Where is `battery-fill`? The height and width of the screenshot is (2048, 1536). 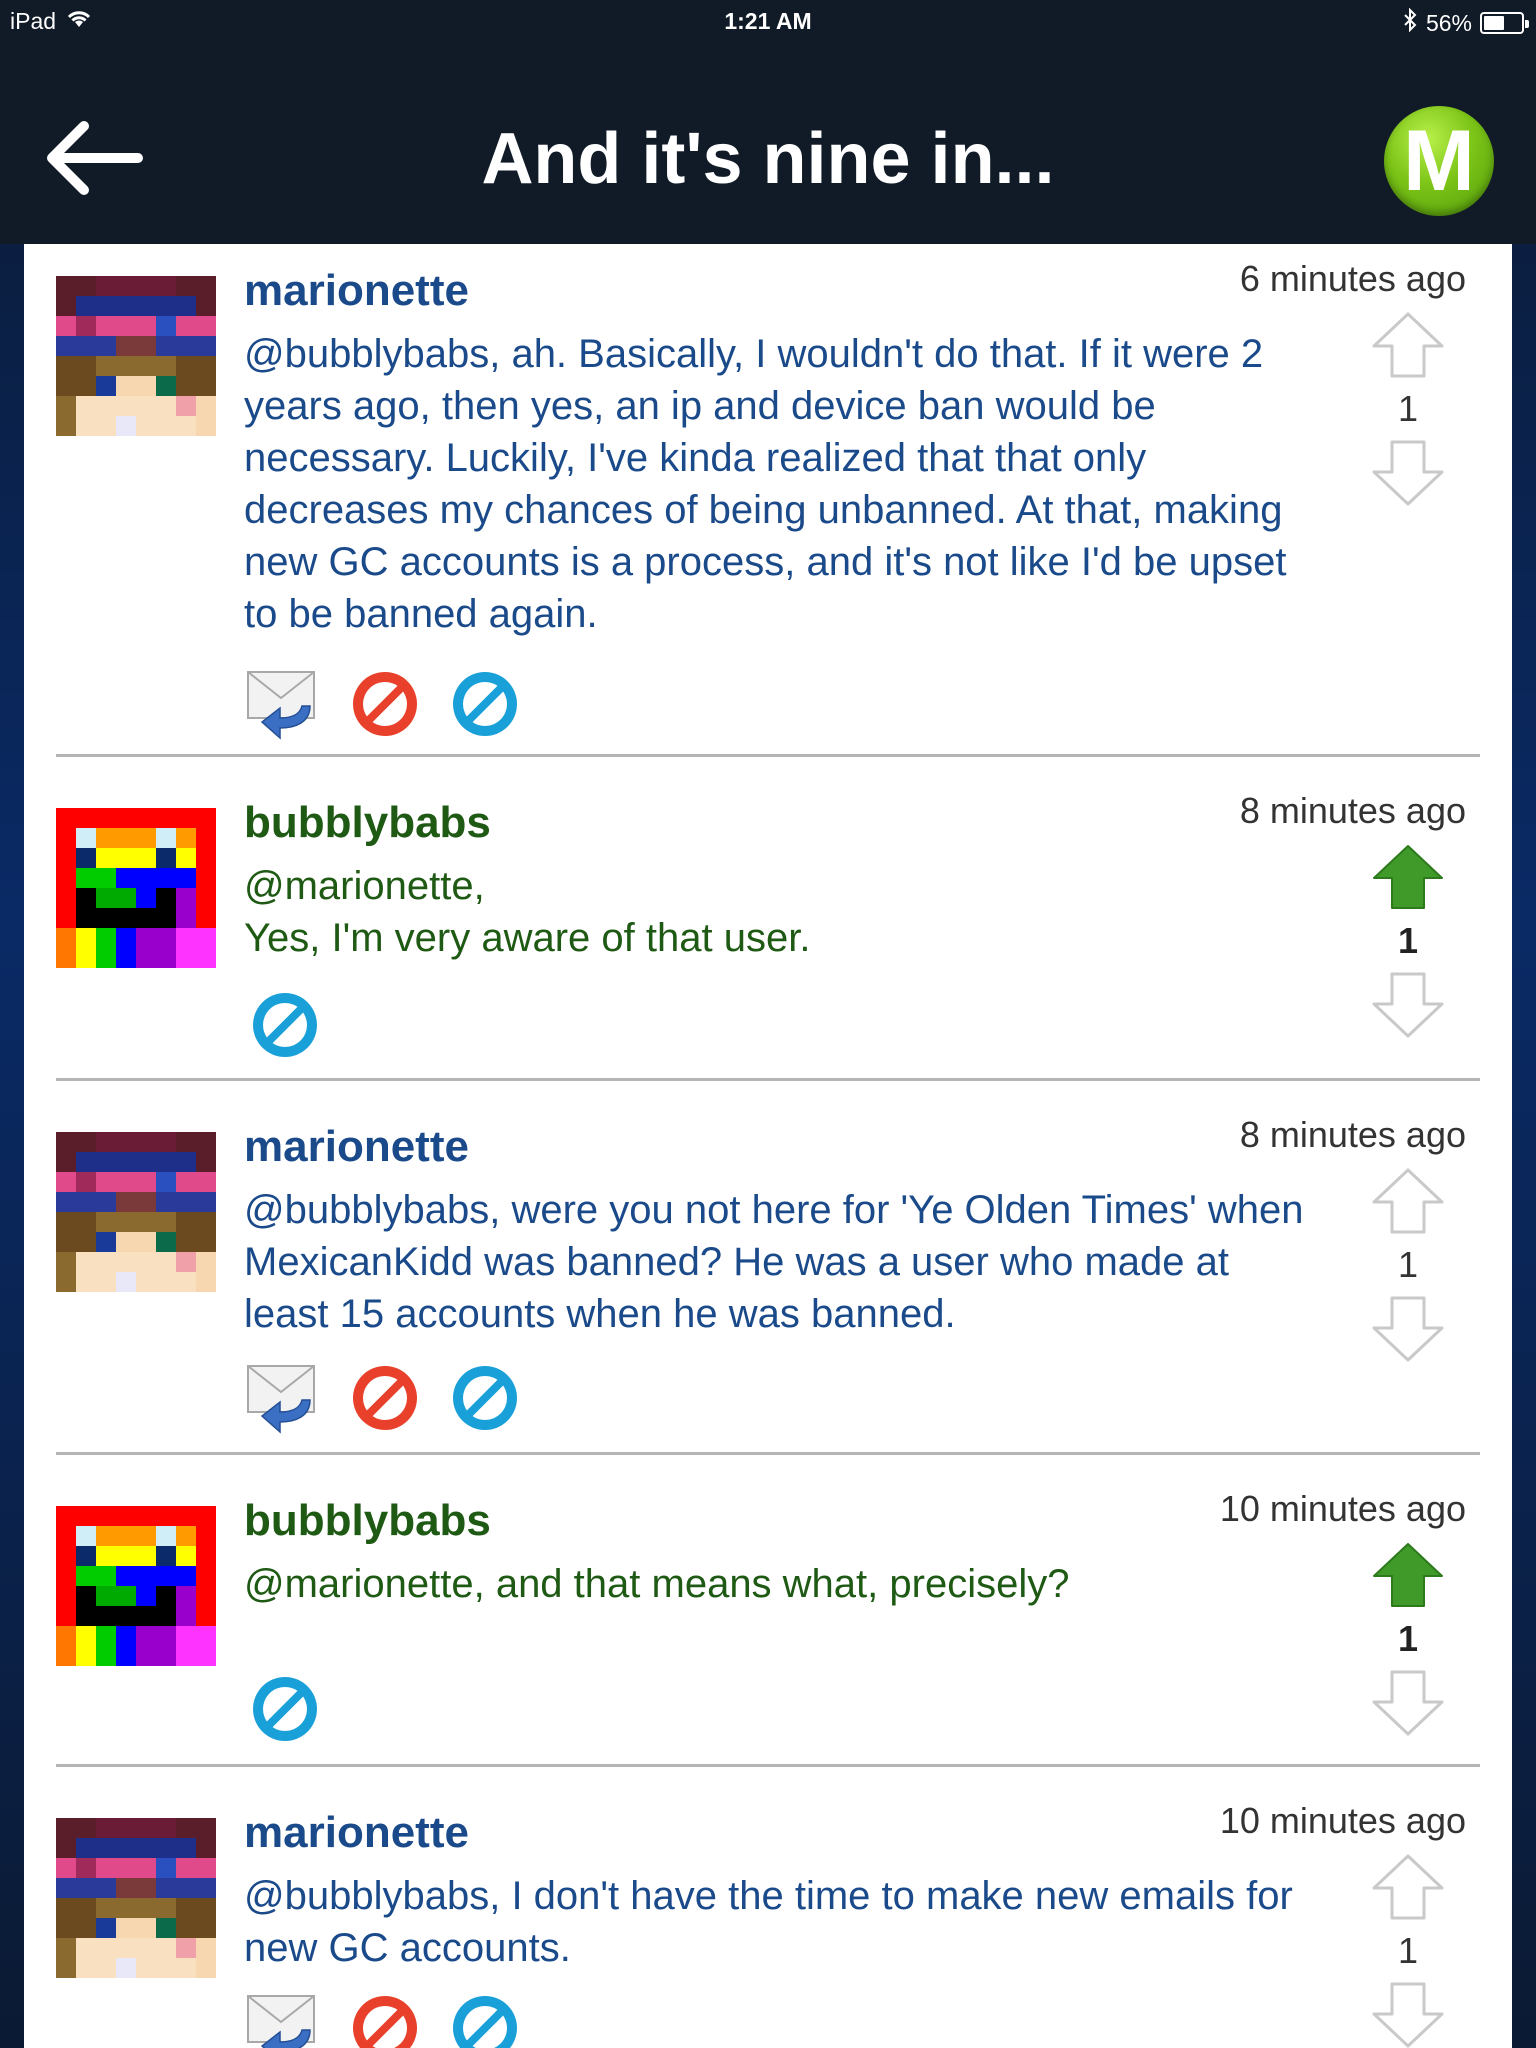
battery-fill is located at coordinates (1494, 23).